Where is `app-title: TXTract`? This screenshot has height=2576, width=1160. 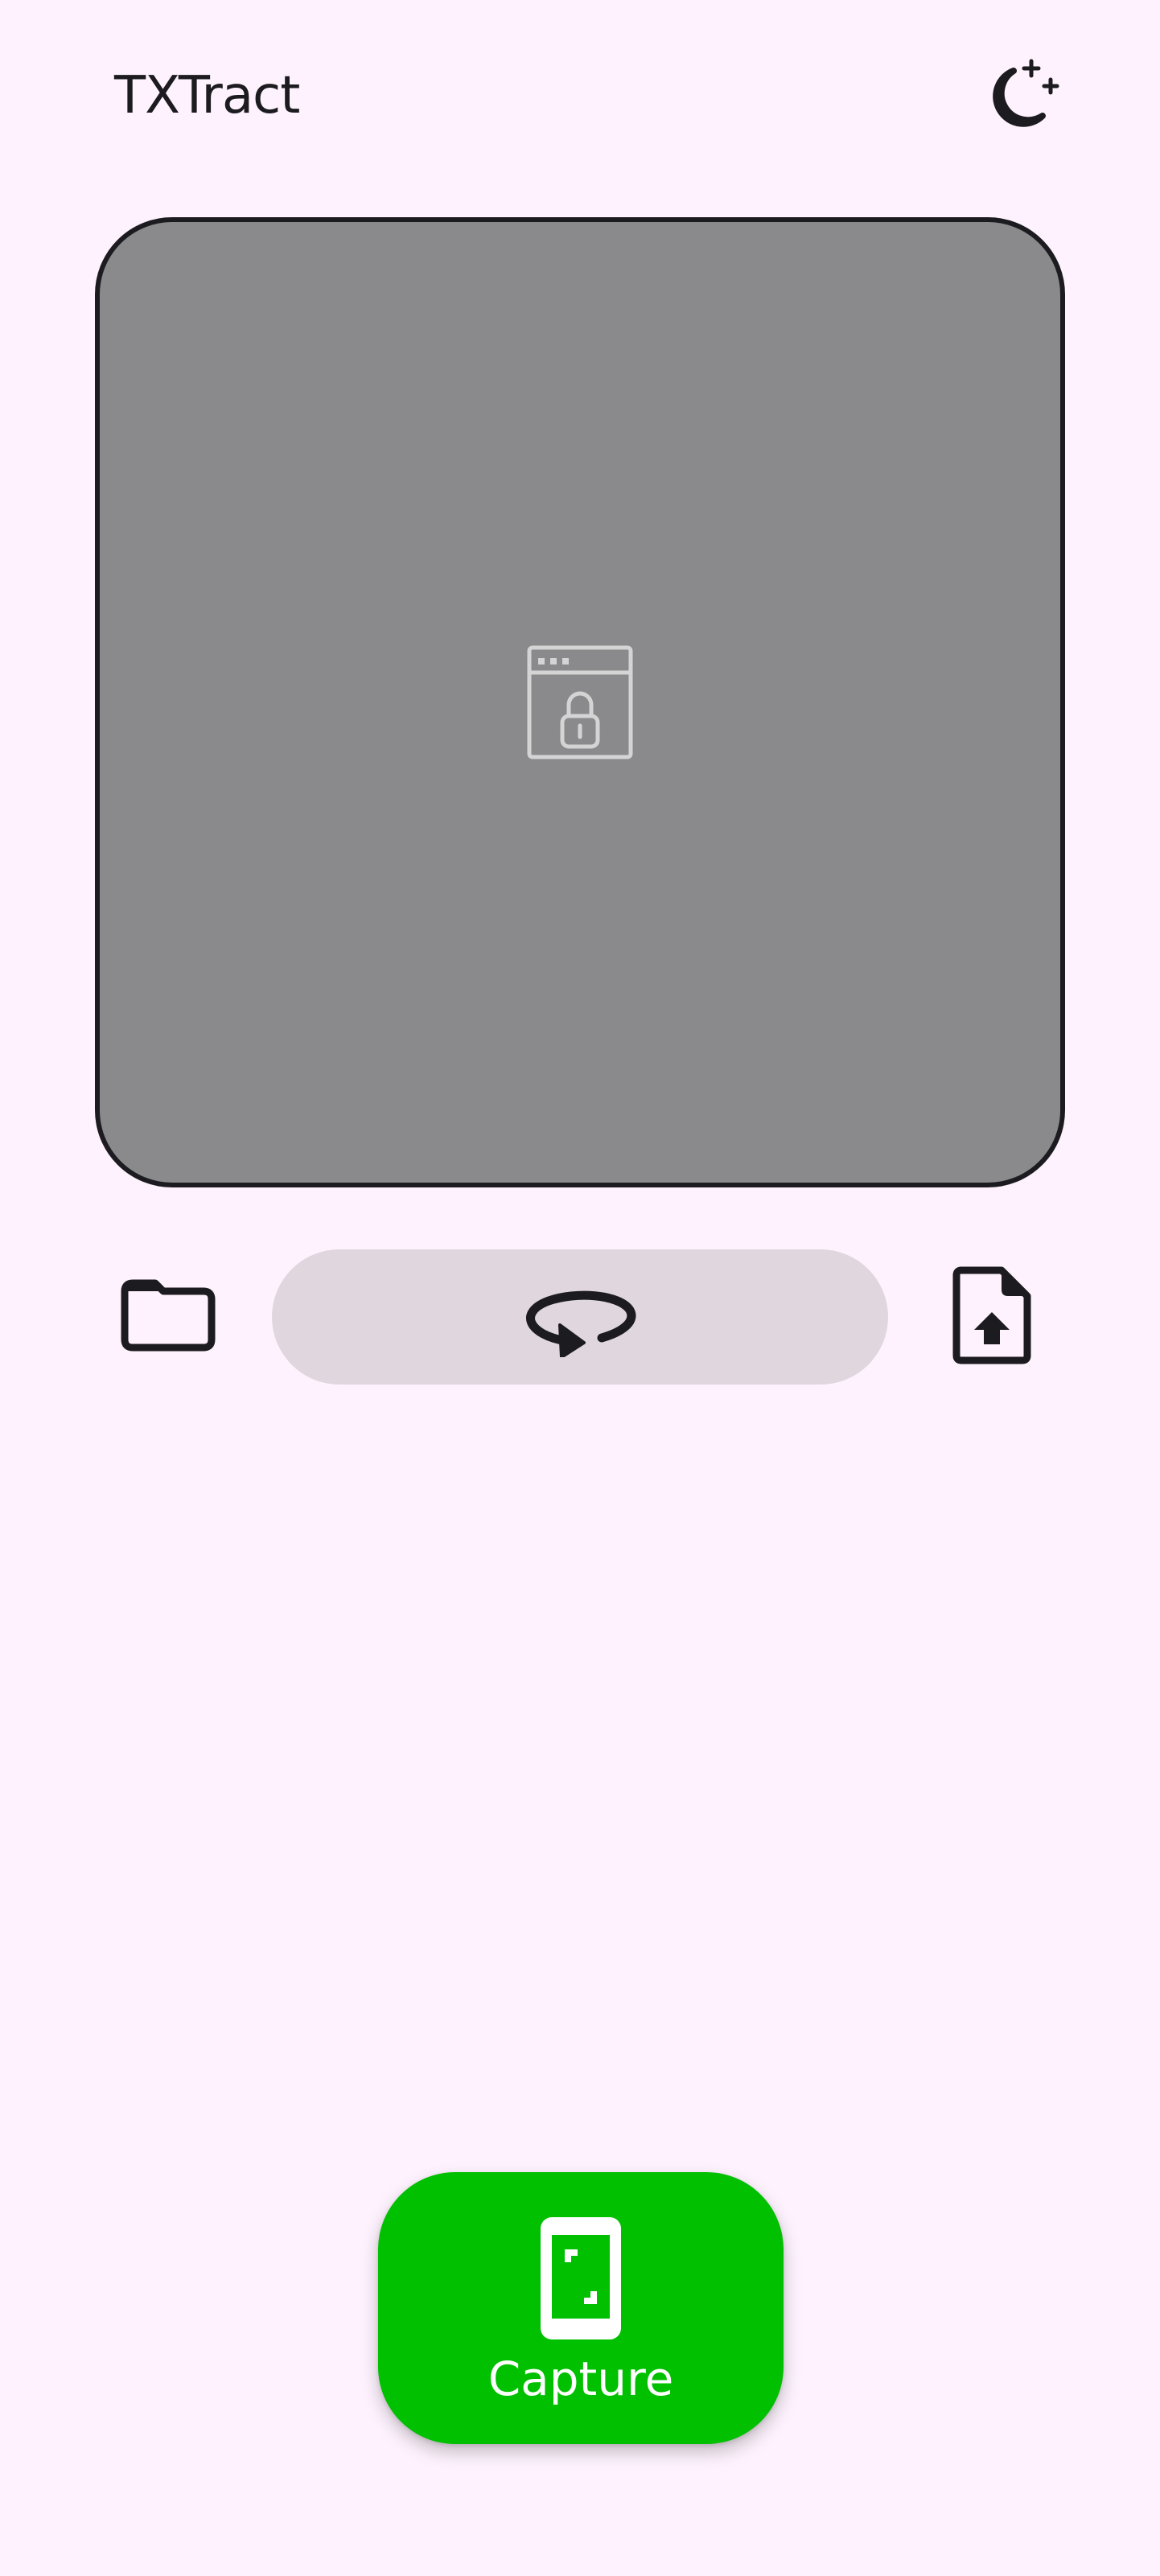 app-title: TXTract is located at coordinates (207, 96).